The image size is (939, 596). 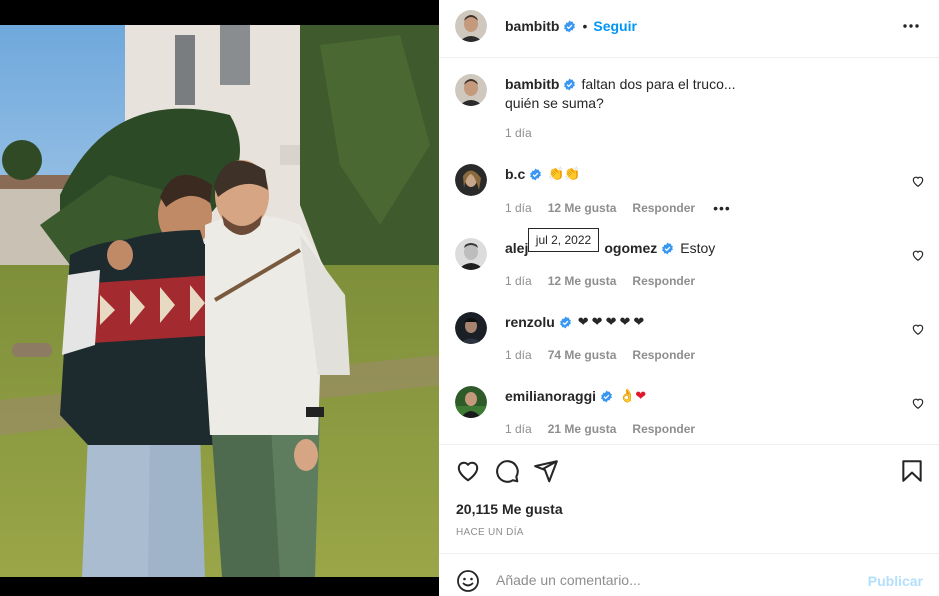 What do you see at coordinates (468, 581) in the screenshot?
I see `emoji-icon` at bounding box center [468, 581].